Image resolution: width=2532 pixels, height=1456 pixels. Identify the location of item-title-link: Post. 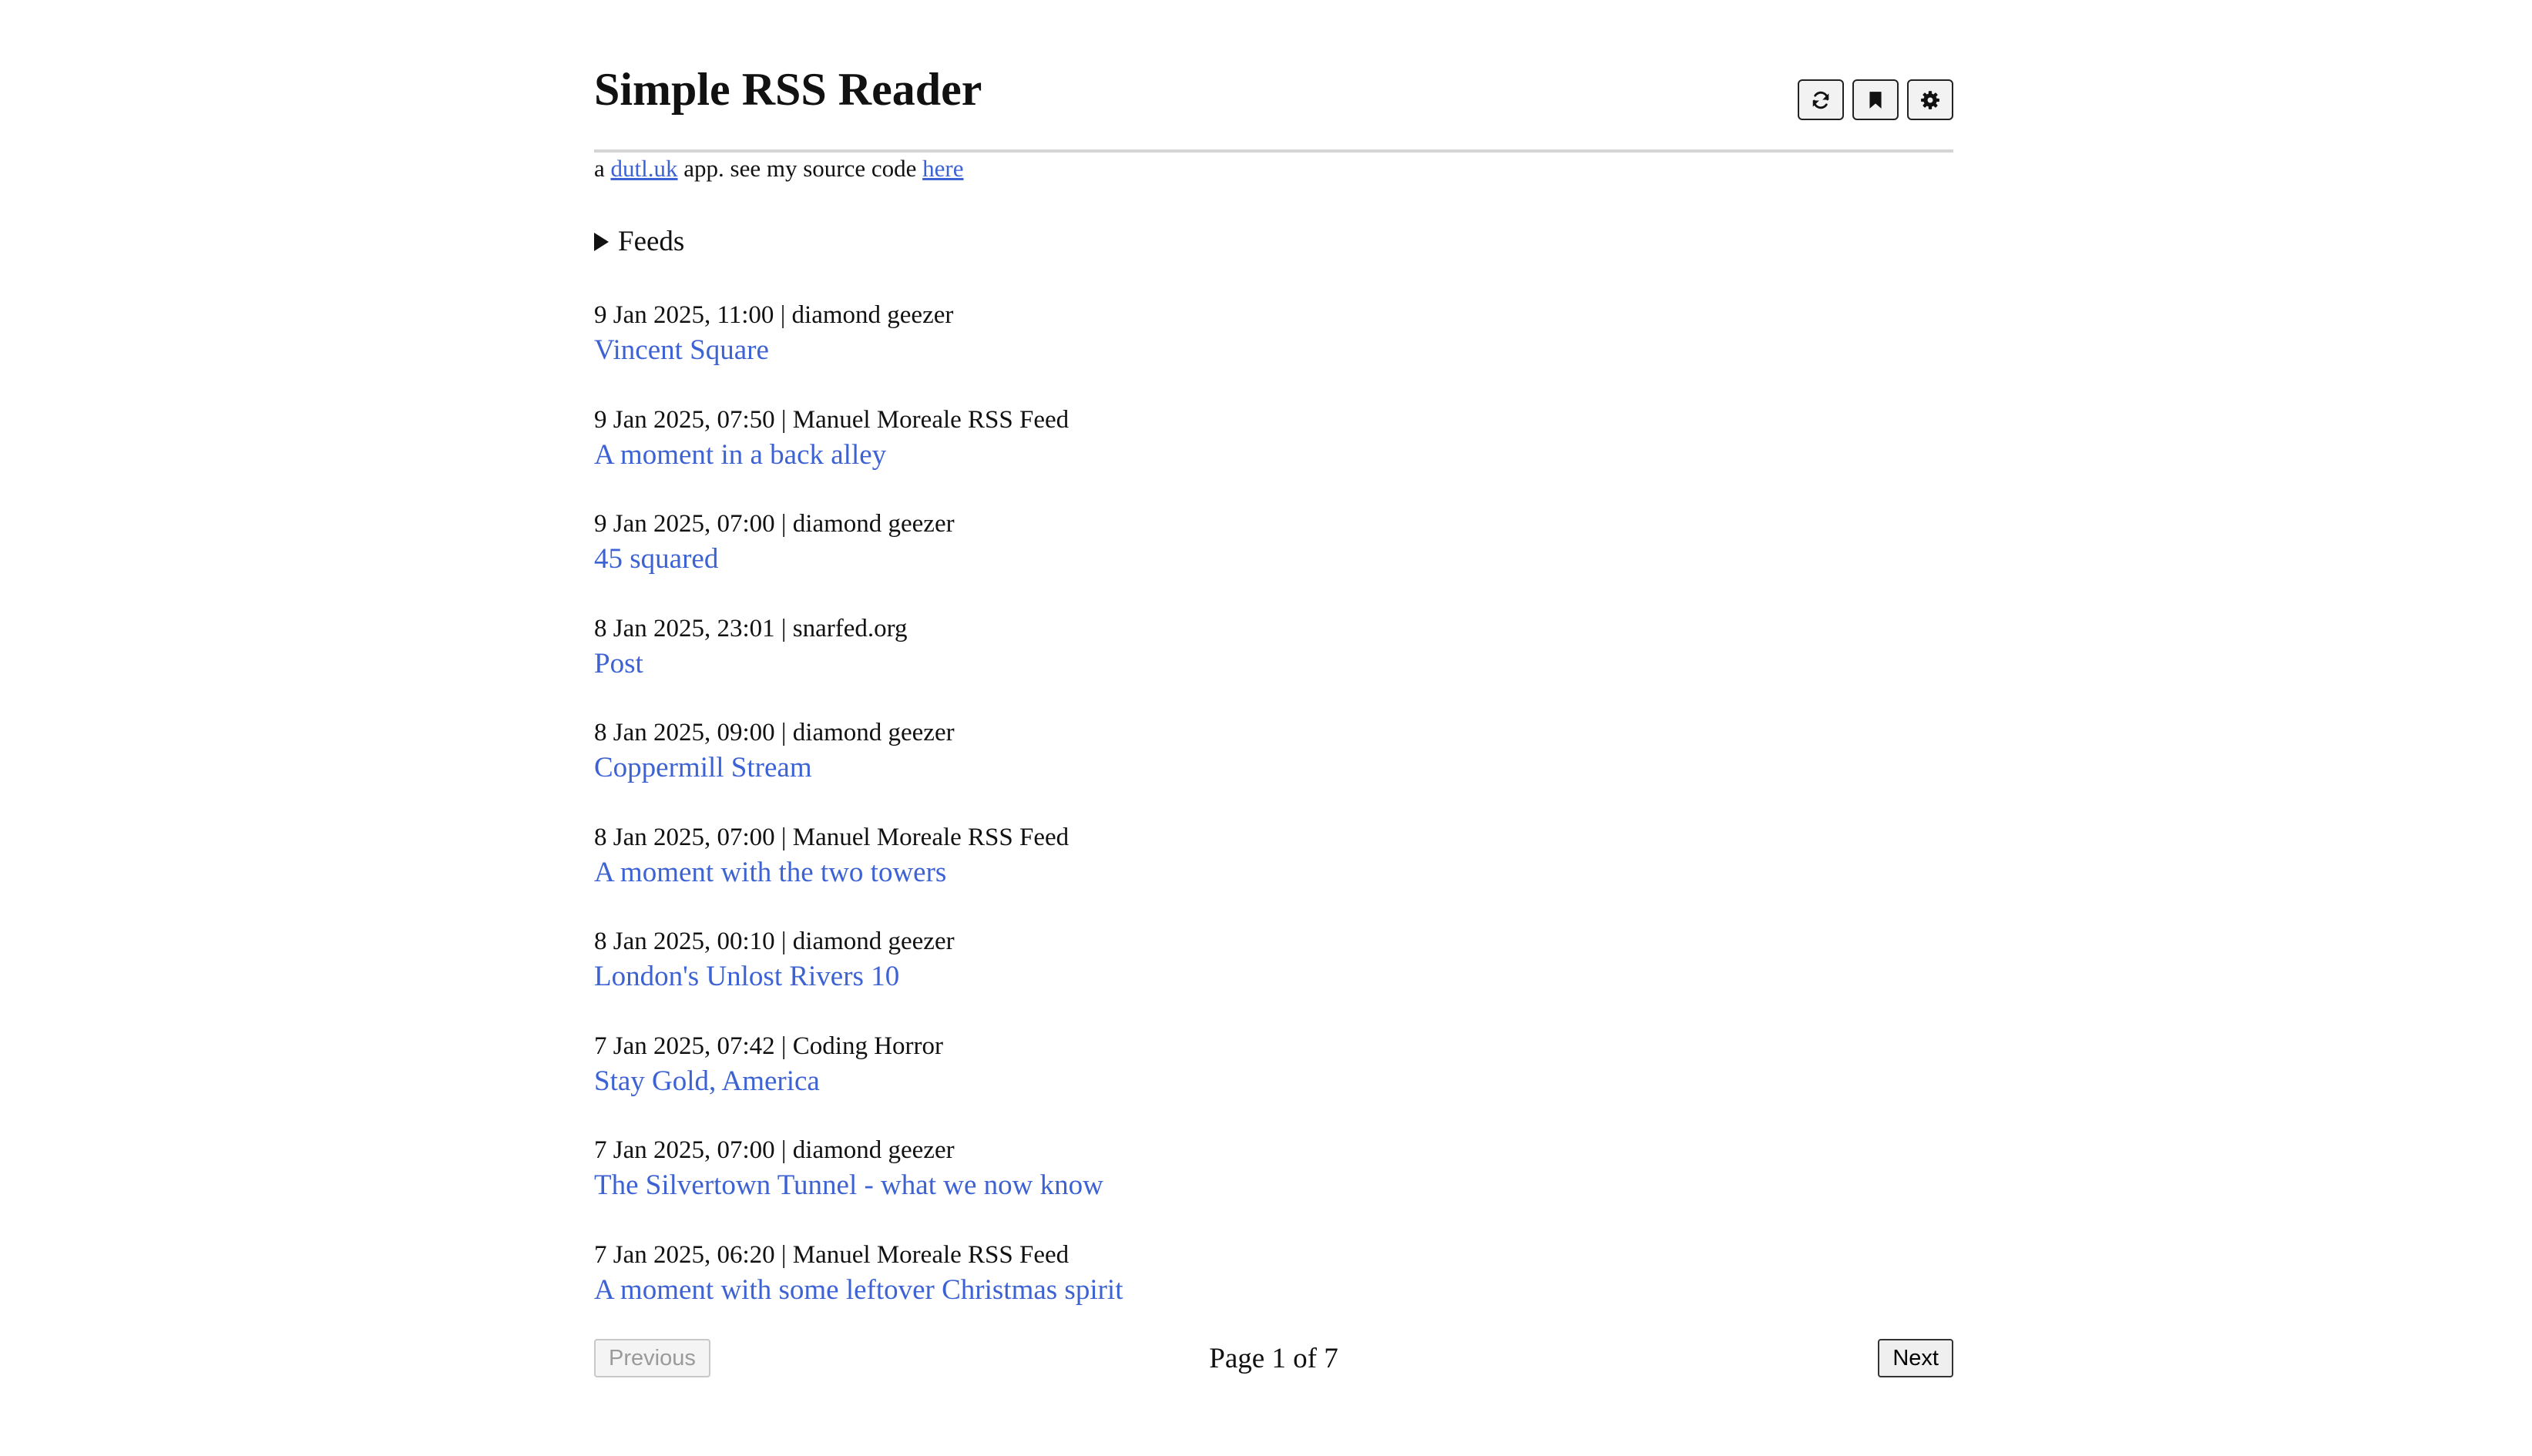
(618, 664).